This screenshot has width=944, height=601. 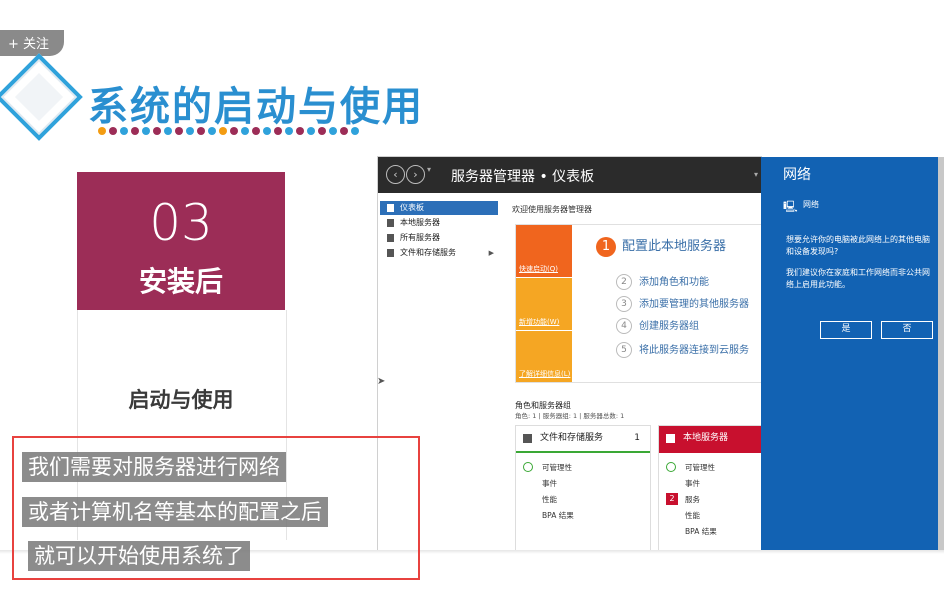 I want to click on breadcrumb-dropdown-icon: ▾, so click(x=756, y=174).